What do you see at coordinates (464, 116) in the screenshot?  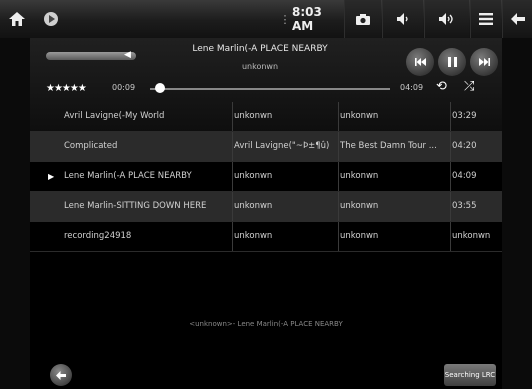 I see `track-duration: 03:29` at bounding box center [464, 116].